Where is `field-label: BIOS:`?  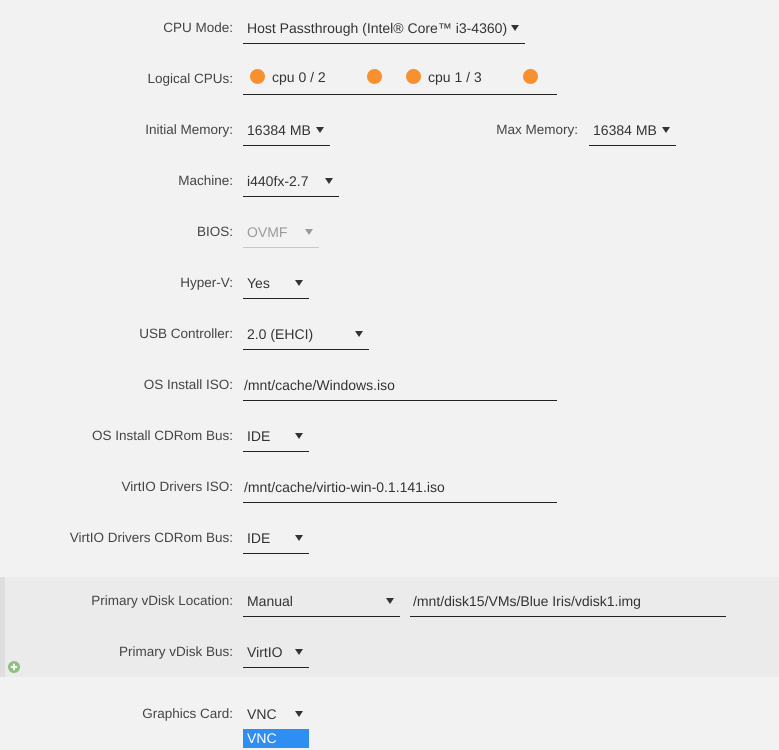 field-label: BIOS: is located at coordinates (214, 231).